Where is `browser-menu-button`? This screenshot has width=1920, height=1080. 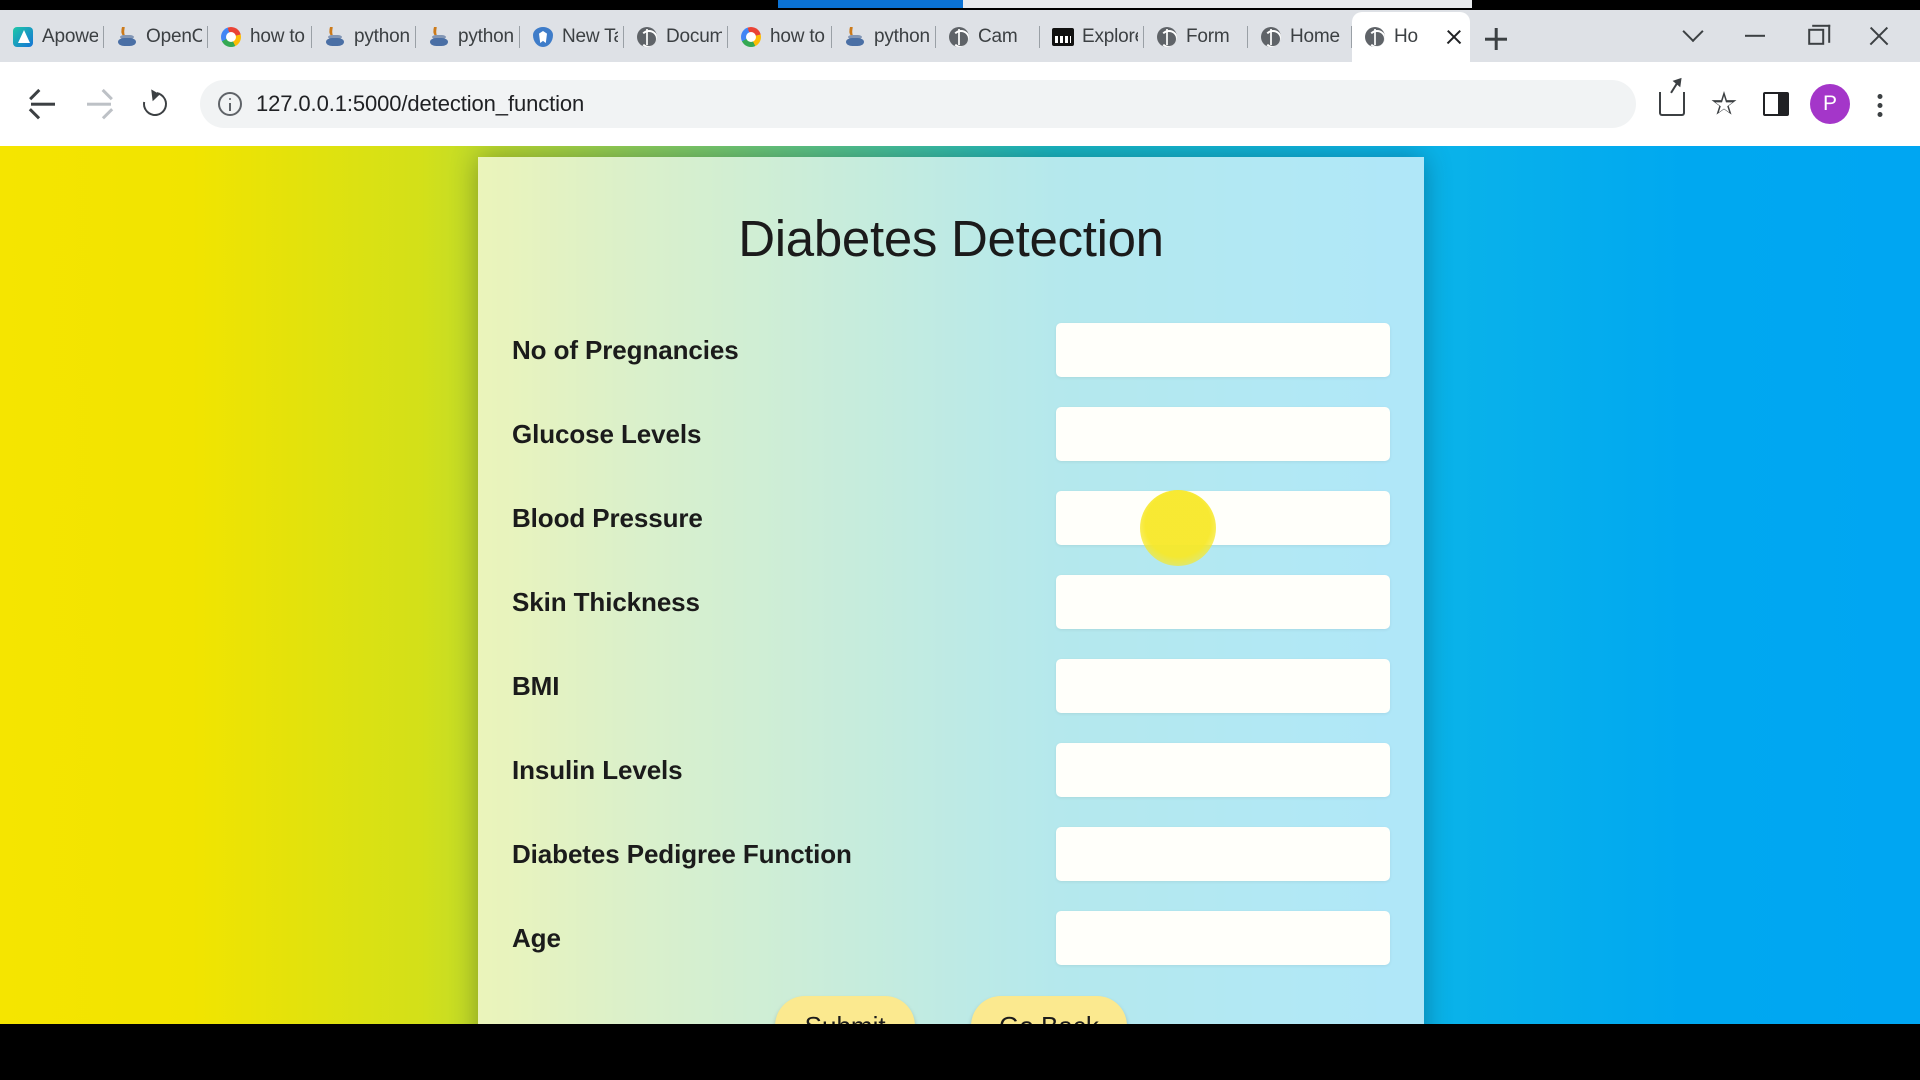
browser-menu-button is located at coordinates (1880, 104).